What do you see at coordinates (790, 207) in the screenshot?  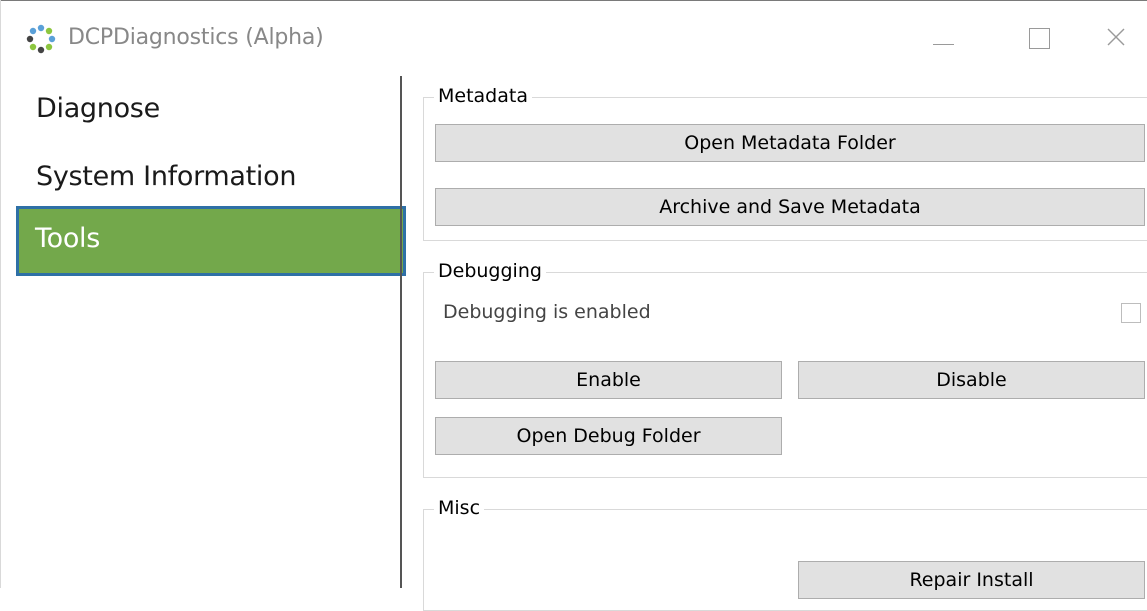 I see `archive-save-metadata-button: Archive and Save Metadata` at bounding box center [790, 207].